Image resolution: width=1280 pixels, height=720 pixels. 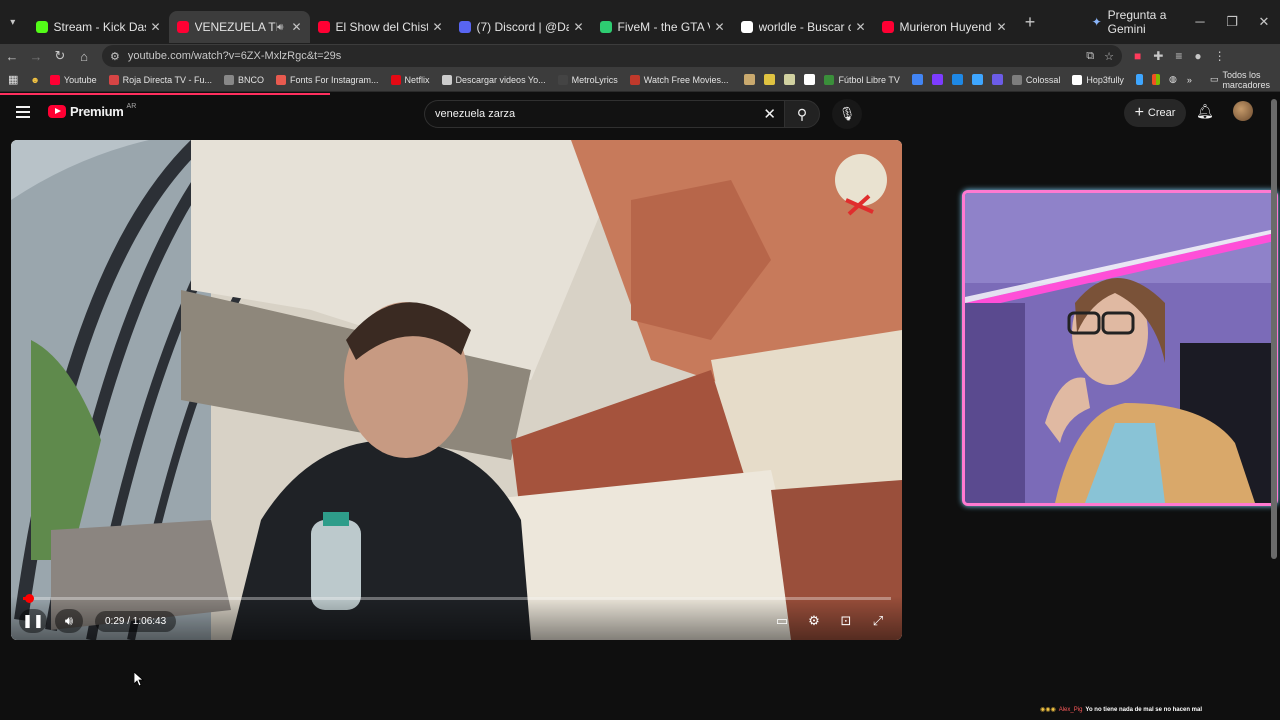 What do you see at coordinates (1098, 79) in the screenshot?
I see `bookmark-hop: Hop3fully` at bounding box center [1098, 79].